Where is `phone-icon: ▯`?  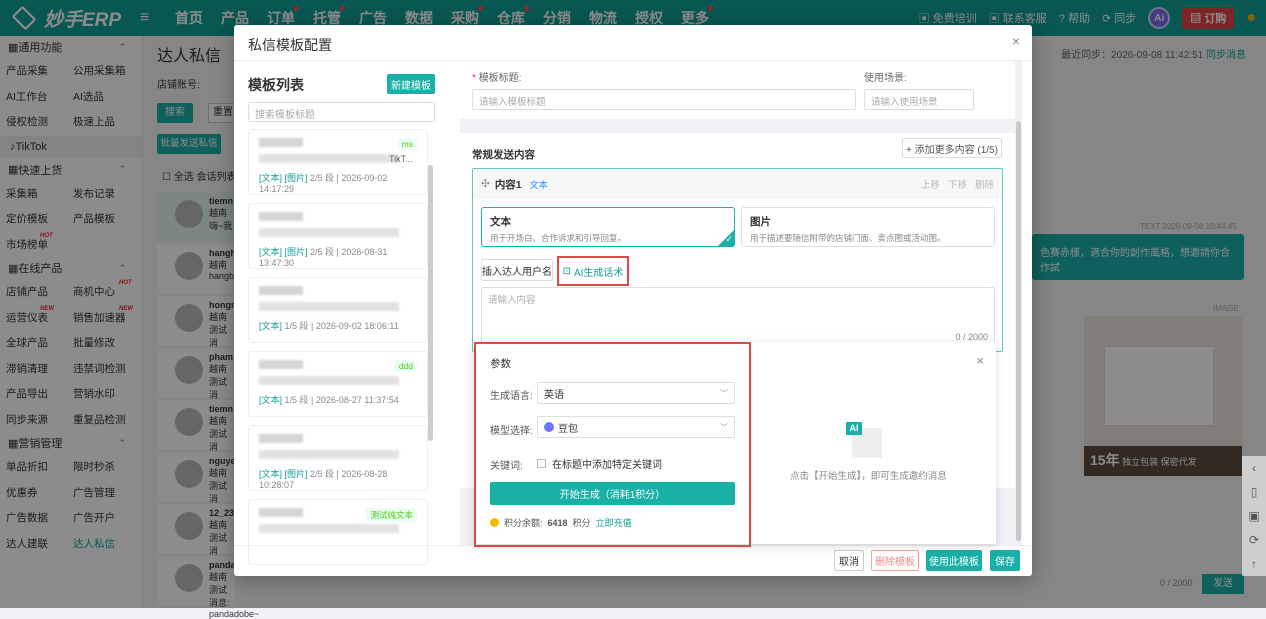
phone-icon: ▯ is located at coordinates (1254, 492).